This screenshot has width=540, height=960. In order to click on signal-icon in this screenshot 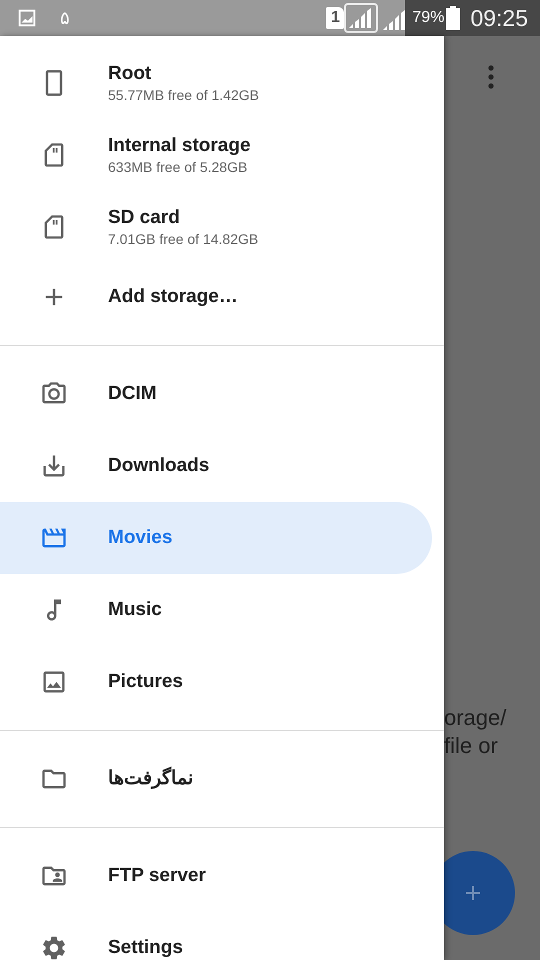, I will do `click(361, 18)`.